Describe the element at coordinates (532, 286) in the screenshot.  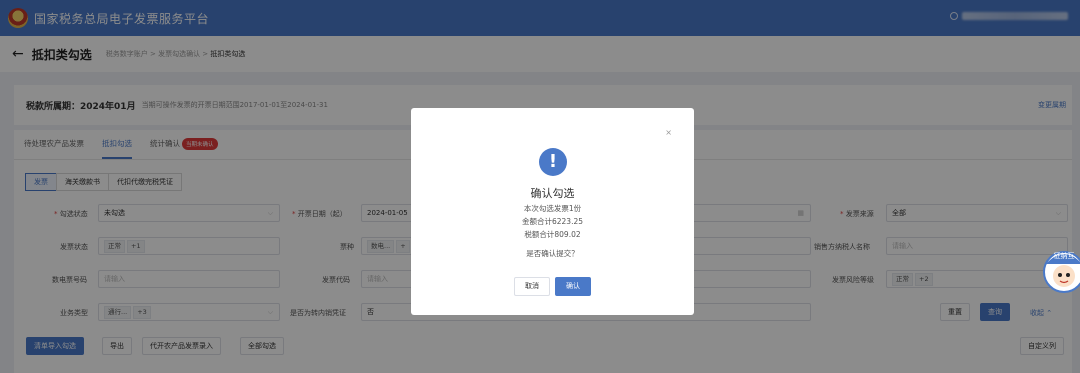
I see `cancel-button: 取消` at that location.